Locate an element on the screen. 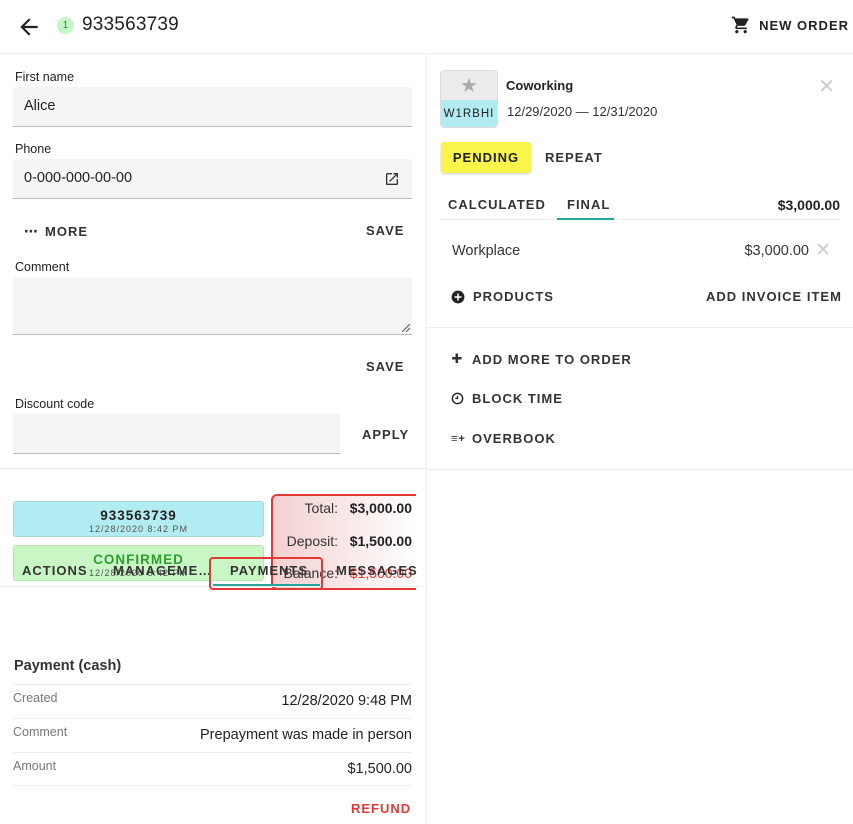 The image size is (853, 824). action-label: OVERBOOK is located at coordinates (514, 438).